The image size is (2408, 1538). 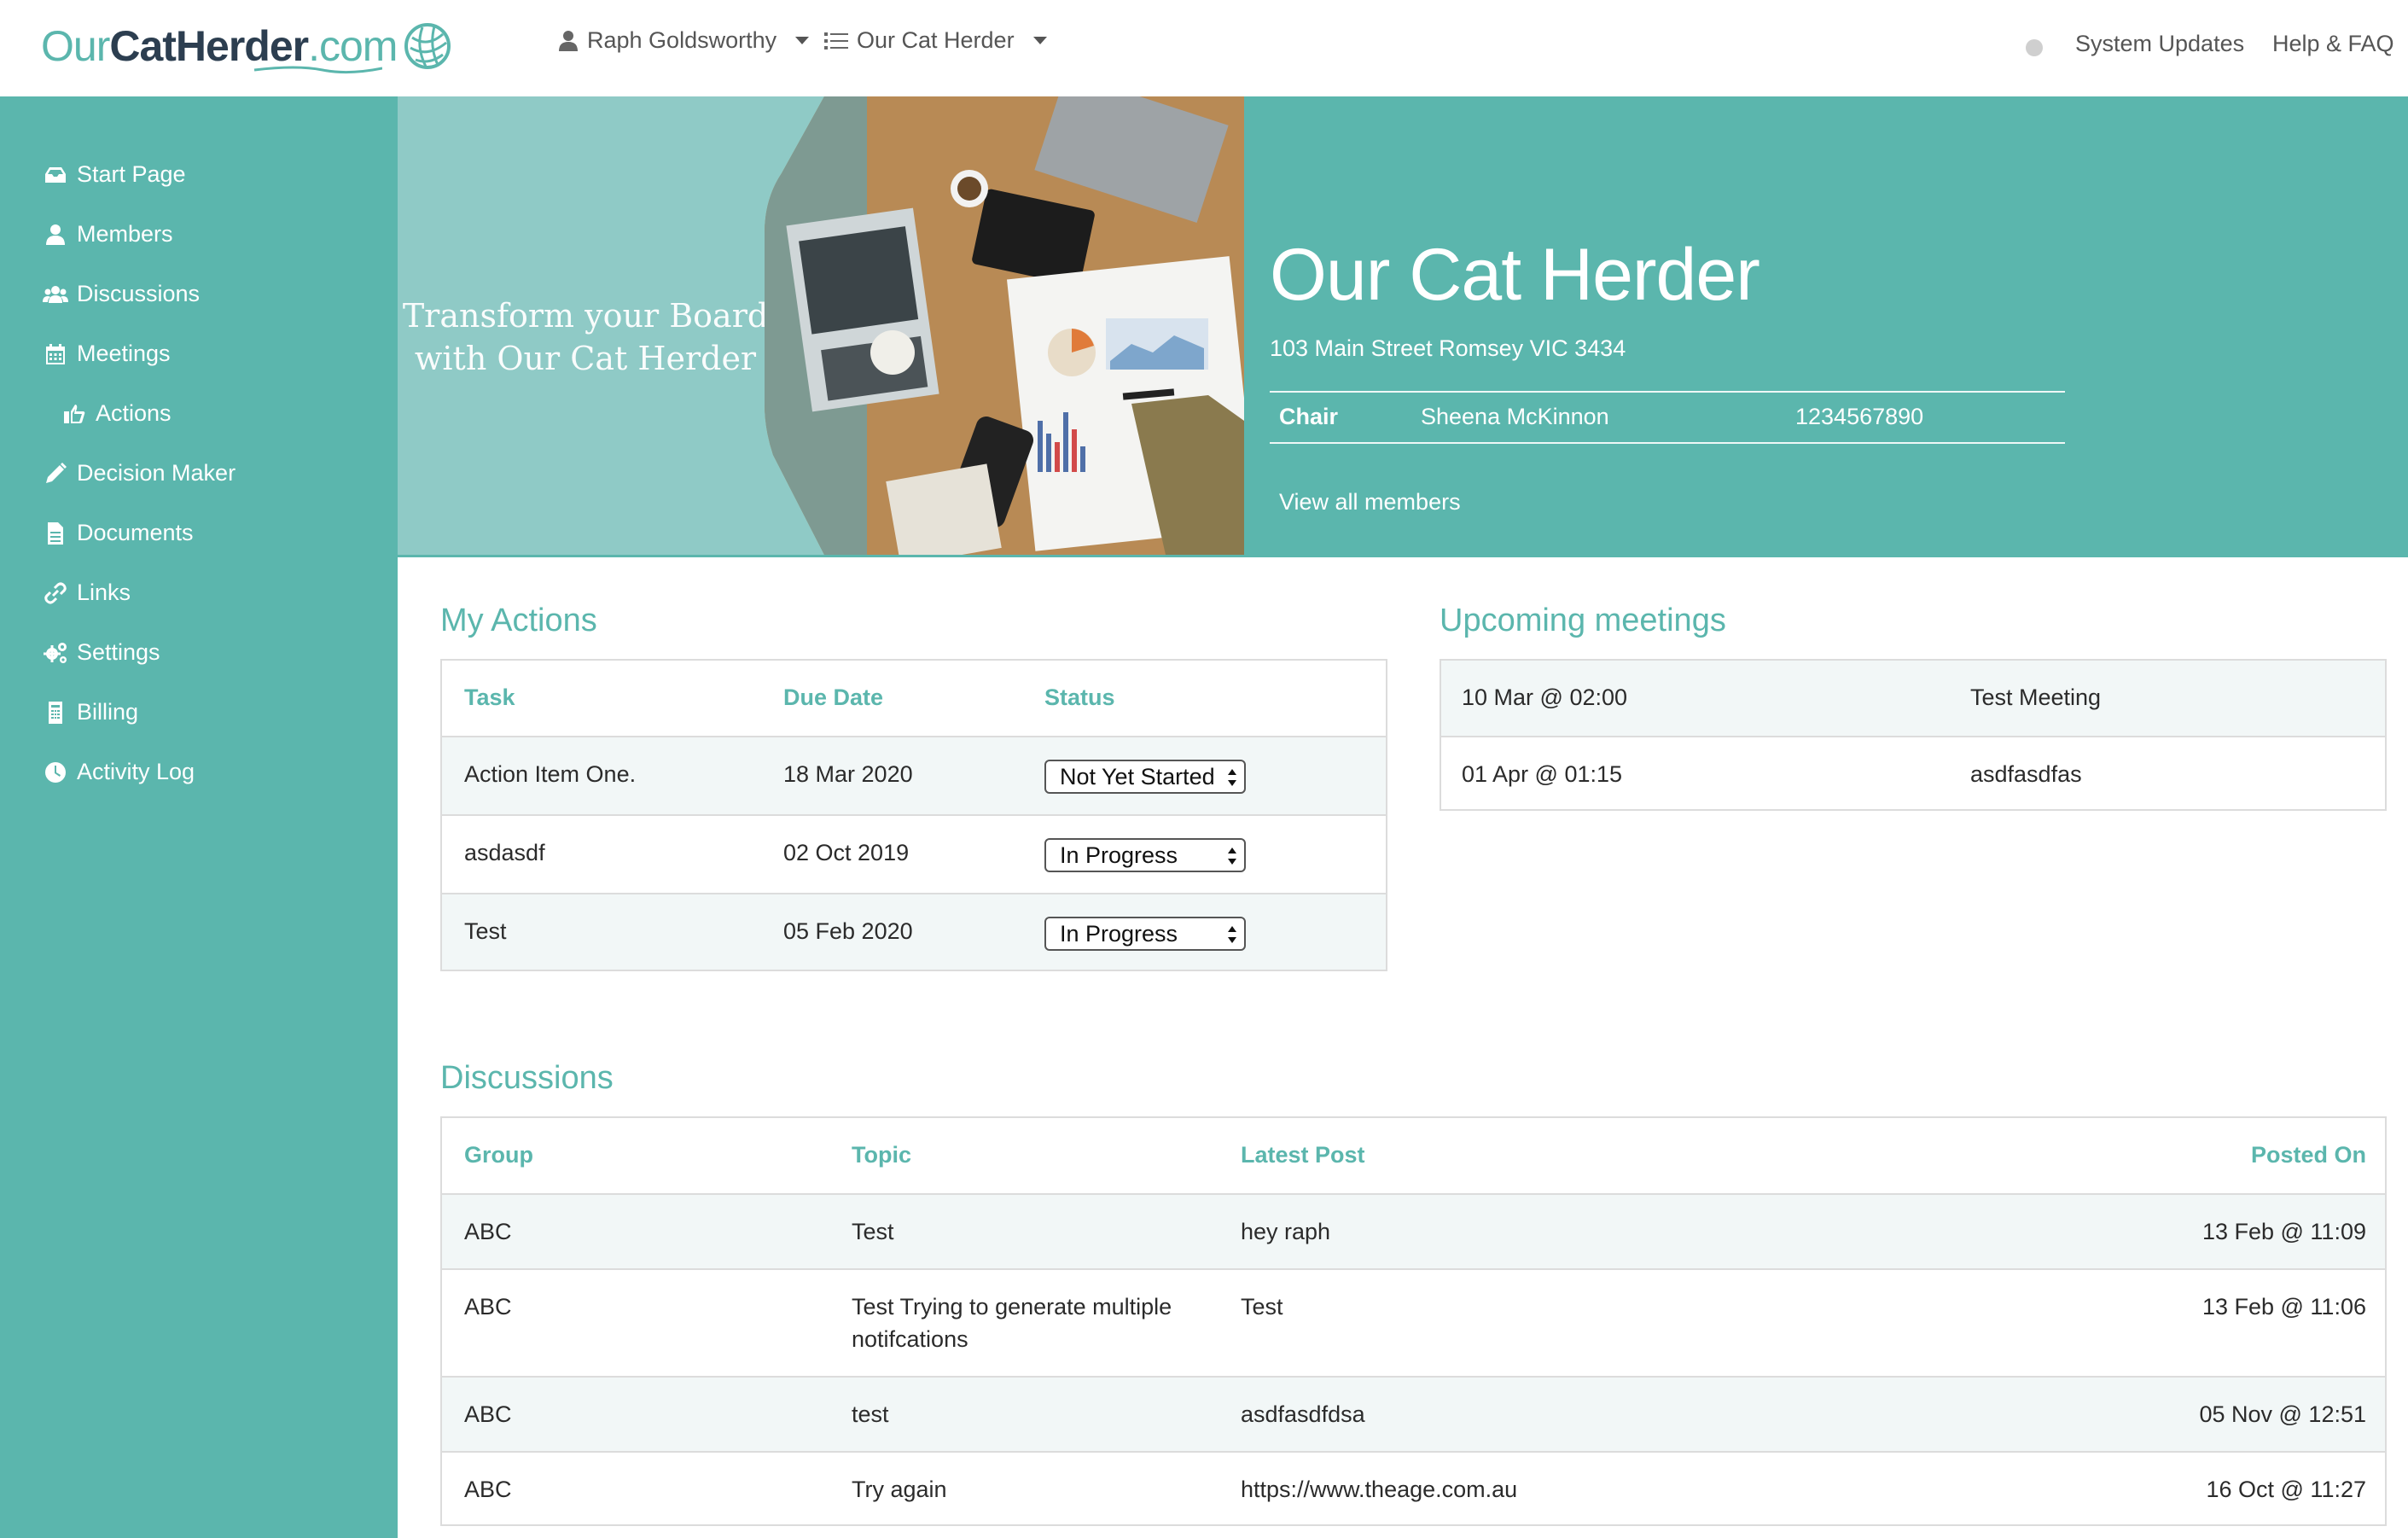 What do you see at coordinates (118, 533) in the screenshot?
I see `sidebar-item-documents: Documents` at bounding box center [118, 533].